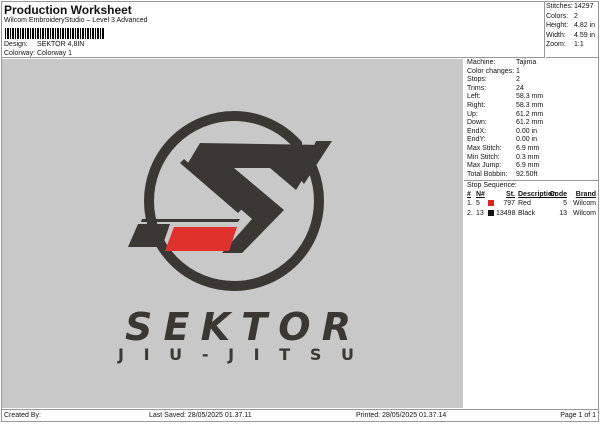  I want to click on design-label: Design:, so click(16, 44).